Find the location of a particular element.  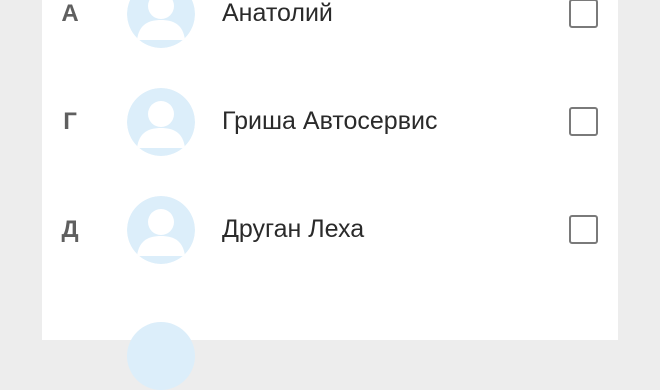

contact-name: Друган Леха is located at coordinates (293, 229).